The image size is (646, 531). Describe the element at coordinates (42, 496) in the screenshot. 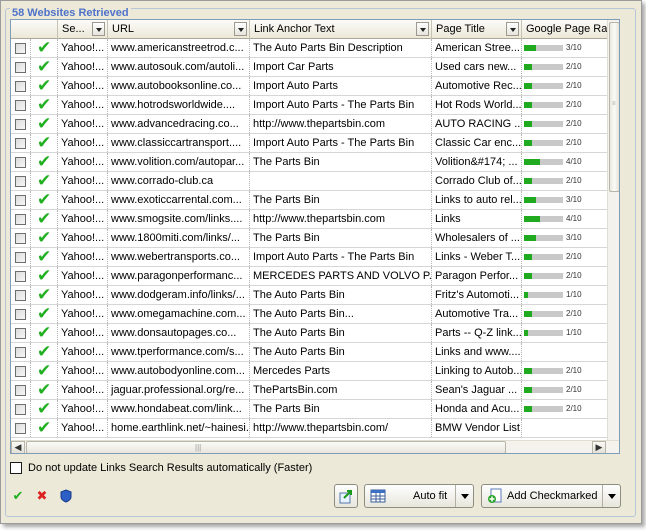

I see `remove-button: ✖` at that location.